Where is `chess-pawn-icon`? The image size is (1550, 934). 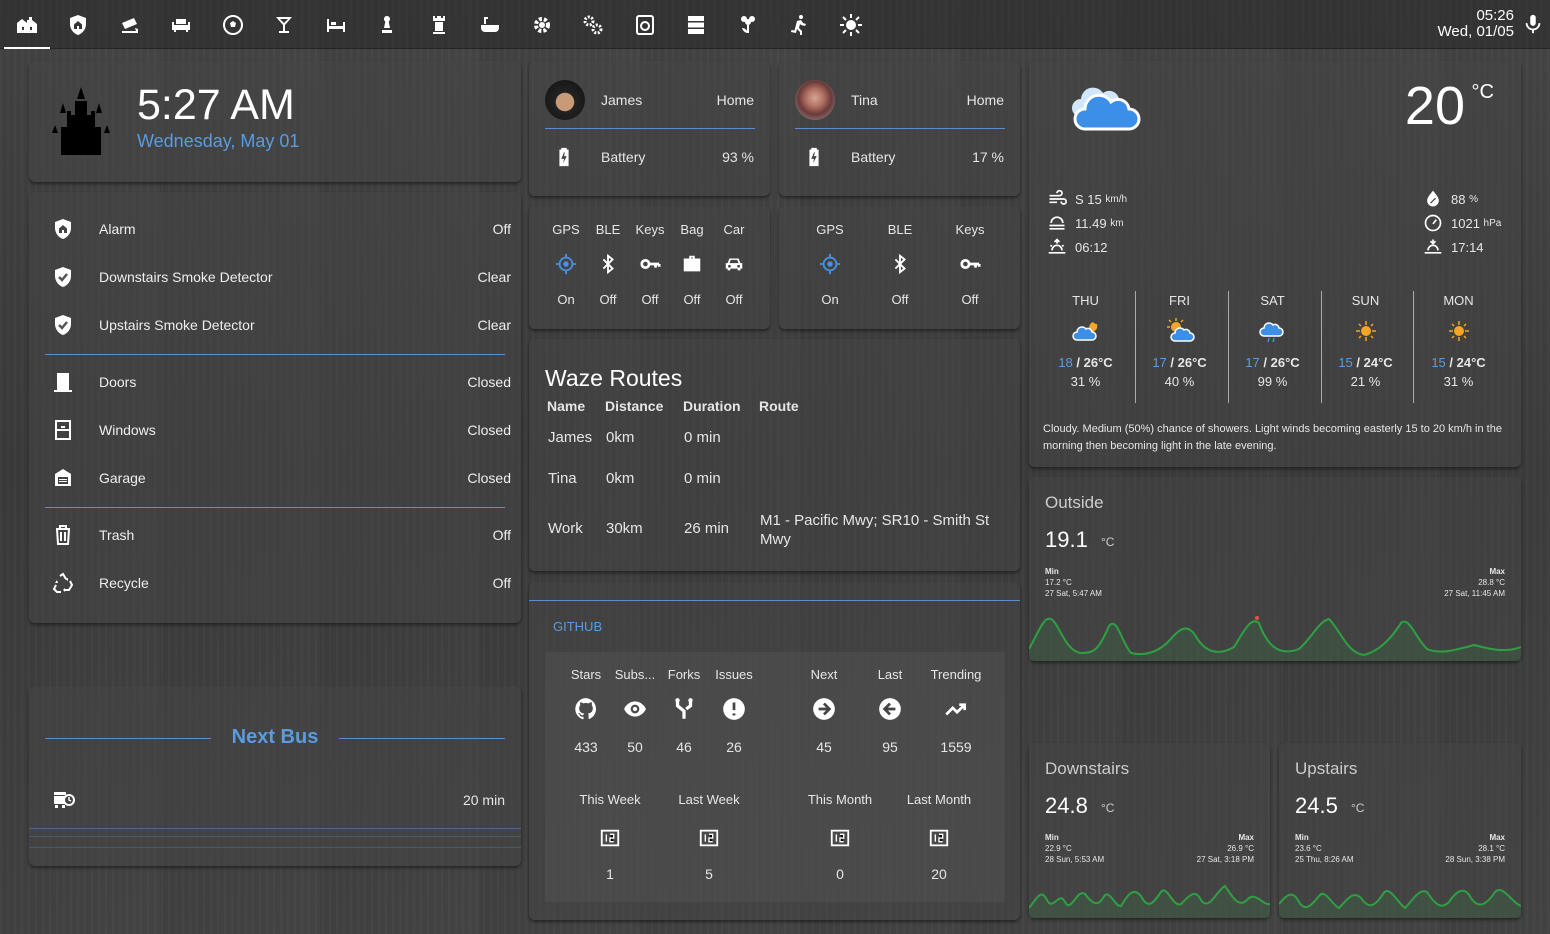 chess-pawn-icon is located at coordinates (387, 24).